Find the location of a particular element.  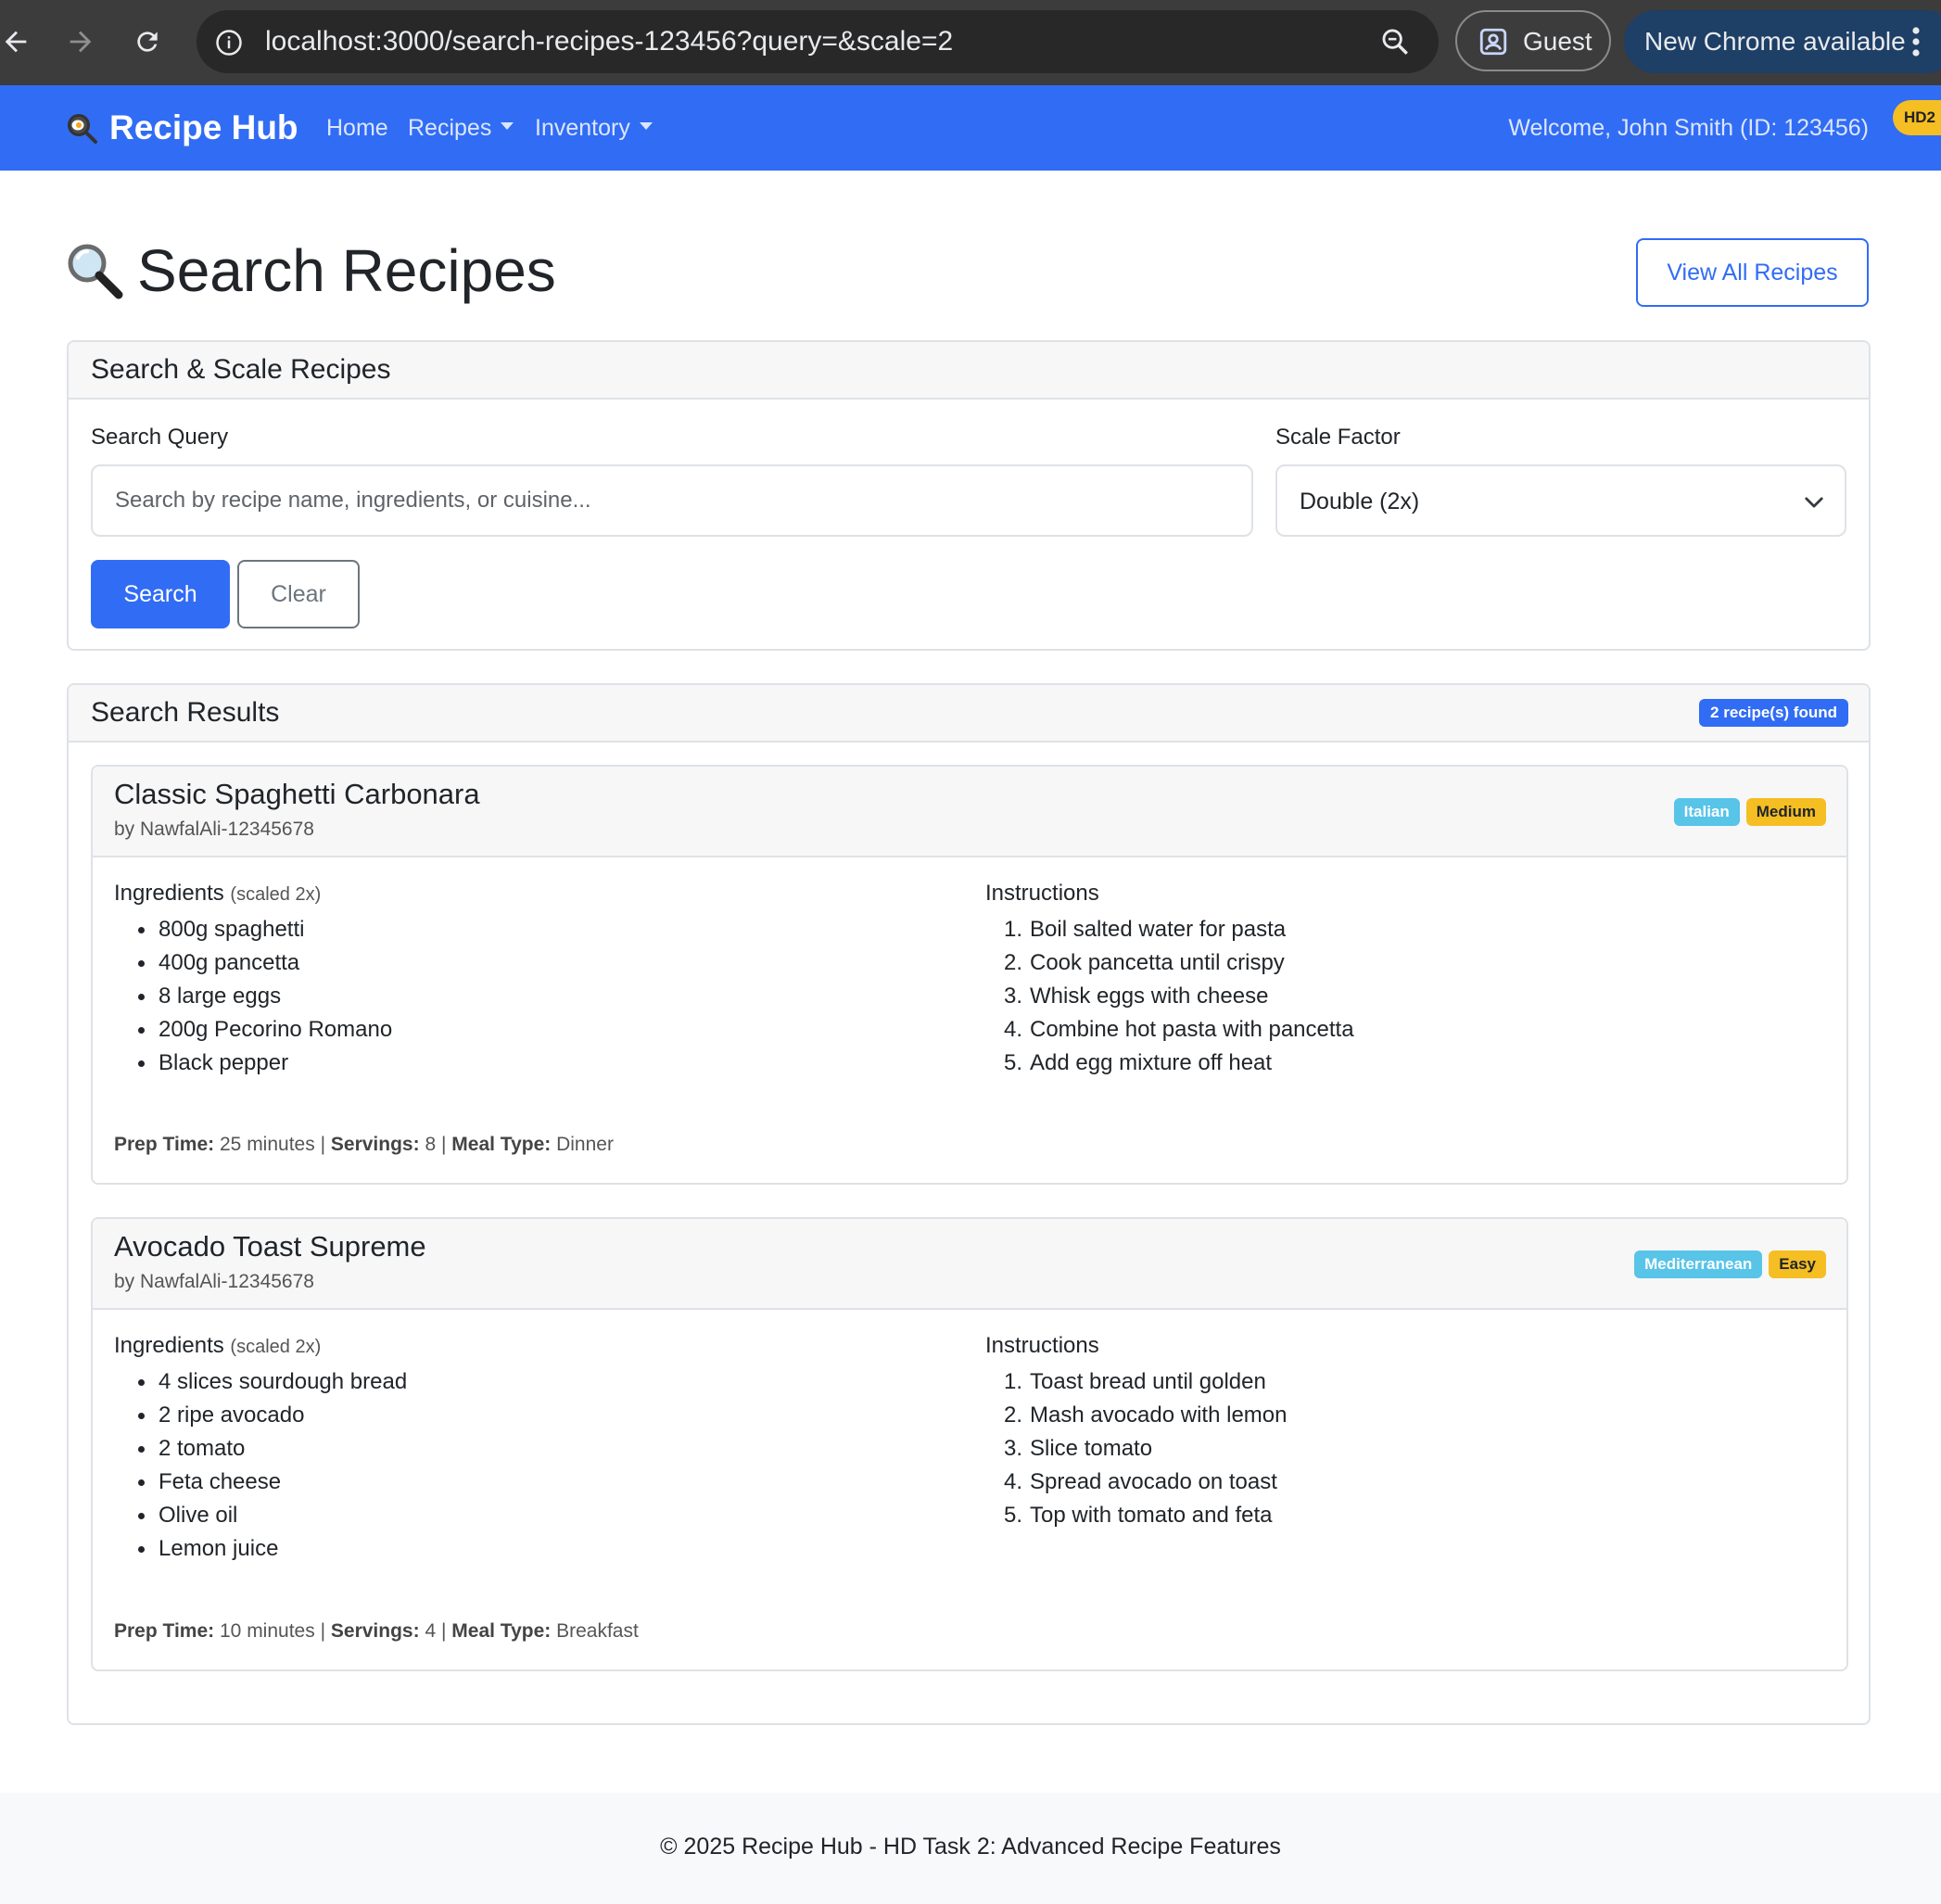

reload-button is located at coordinates (147, 41).